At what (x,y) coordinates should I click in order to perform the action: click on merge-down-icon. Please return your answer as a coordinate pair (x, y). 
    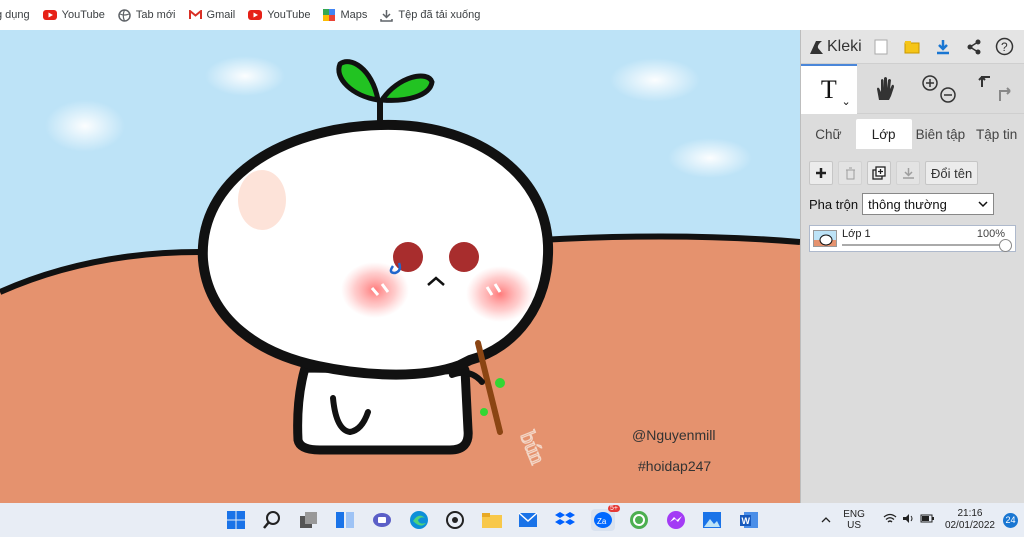
    Looking at the image, I should click on (908, 173).